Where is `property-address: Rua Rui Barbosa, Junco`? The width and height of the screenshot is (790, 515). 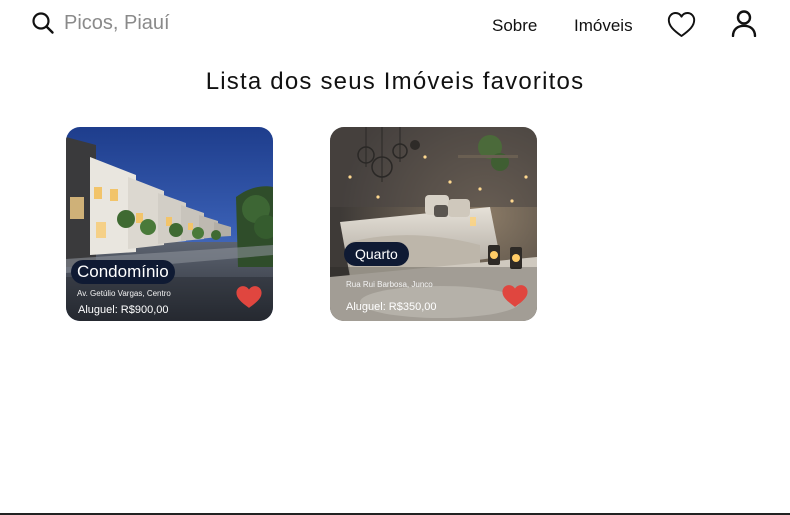 property-address: Rua Rui Barbosa, Junco is located at coordinates (389, 284).